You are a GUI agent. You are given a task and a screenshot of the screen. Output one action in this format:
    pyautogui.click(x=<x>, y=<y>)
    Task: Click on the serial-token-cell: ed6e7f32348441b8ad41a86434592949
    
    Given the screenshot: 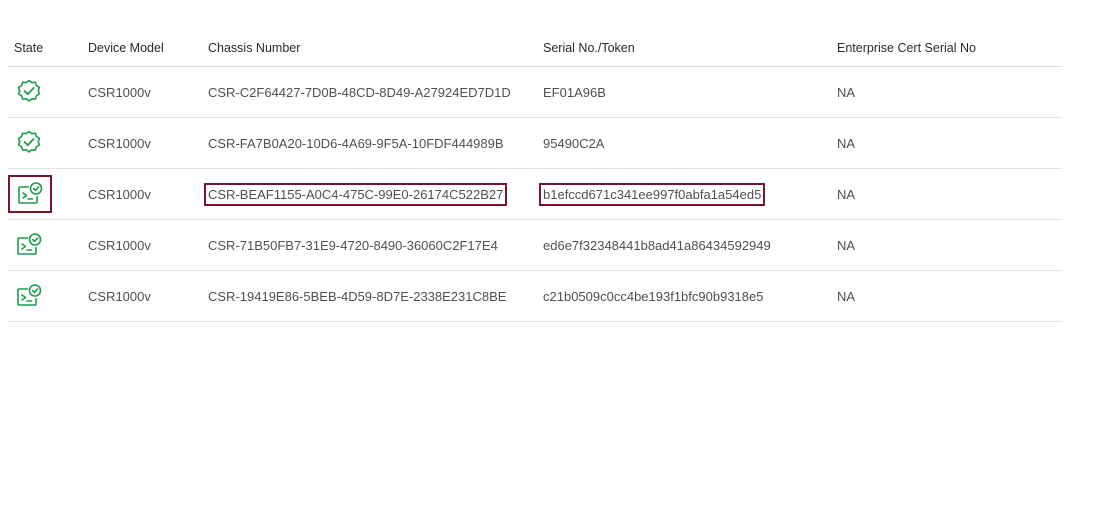 What is the action you would take?
    pyautogui.click(x=657, y=245)
    